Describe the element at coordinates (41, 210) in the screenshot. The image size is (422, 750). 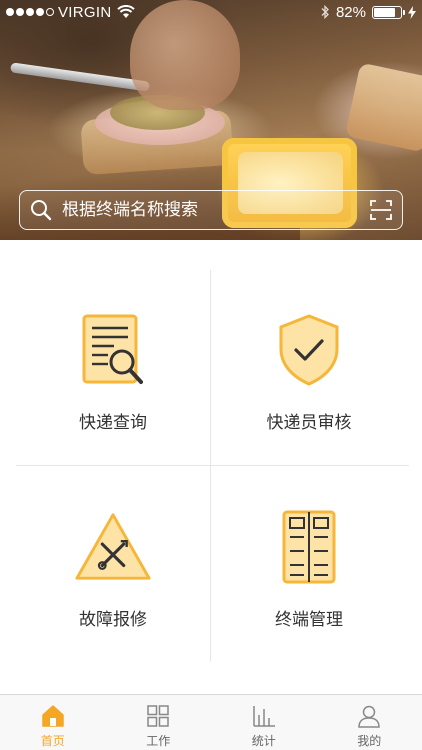
I see `search-icon` at that location.